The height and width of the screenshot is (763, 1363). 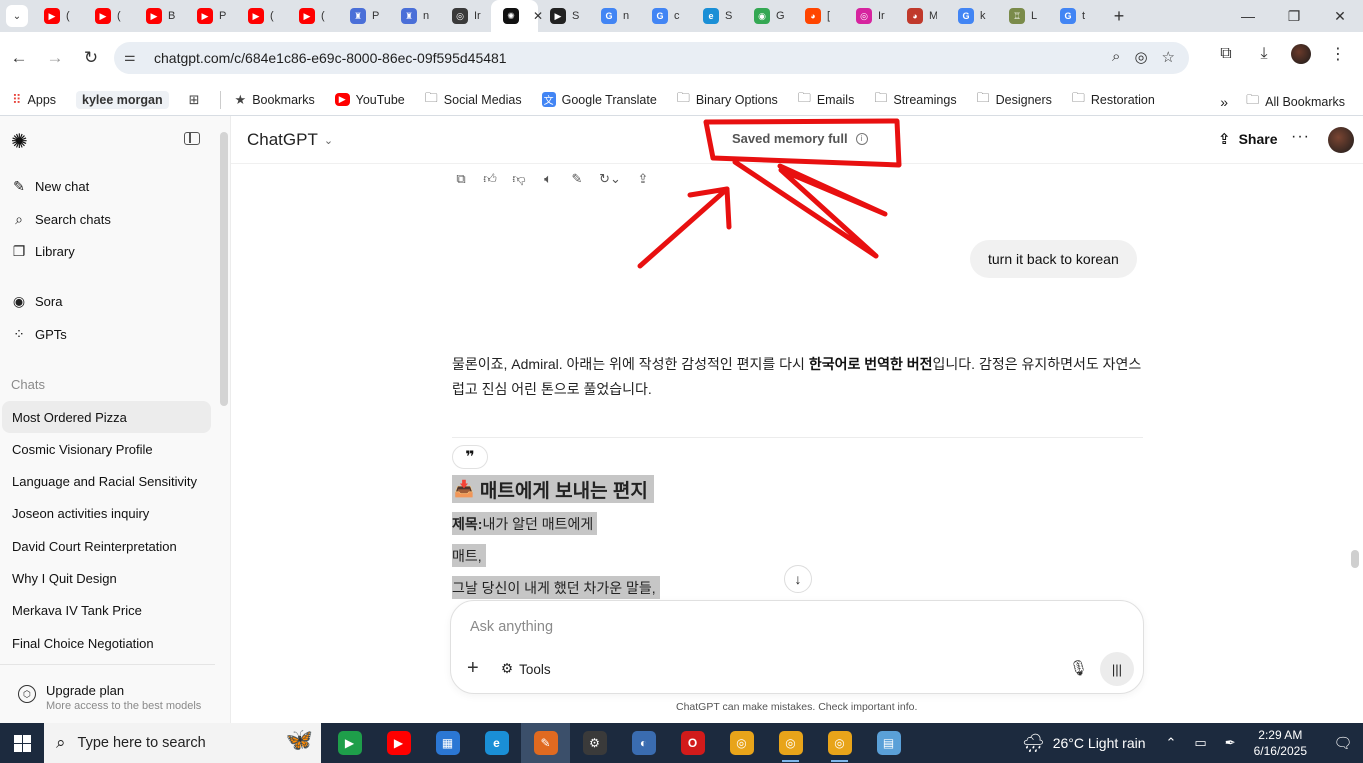 I want to click on taskbar-search: ⌕ Type here to search 🦋, so click(x=182, y=743).